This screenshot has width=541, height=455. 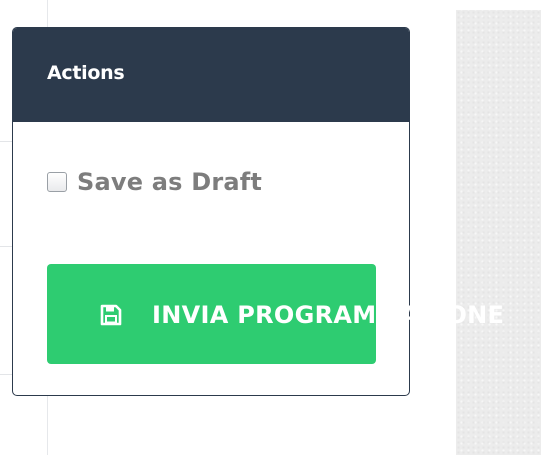 What do you see at coordinates (86, 73) in the screenshot?
I see `card-title: Actions` at bounding box center [86, 73].